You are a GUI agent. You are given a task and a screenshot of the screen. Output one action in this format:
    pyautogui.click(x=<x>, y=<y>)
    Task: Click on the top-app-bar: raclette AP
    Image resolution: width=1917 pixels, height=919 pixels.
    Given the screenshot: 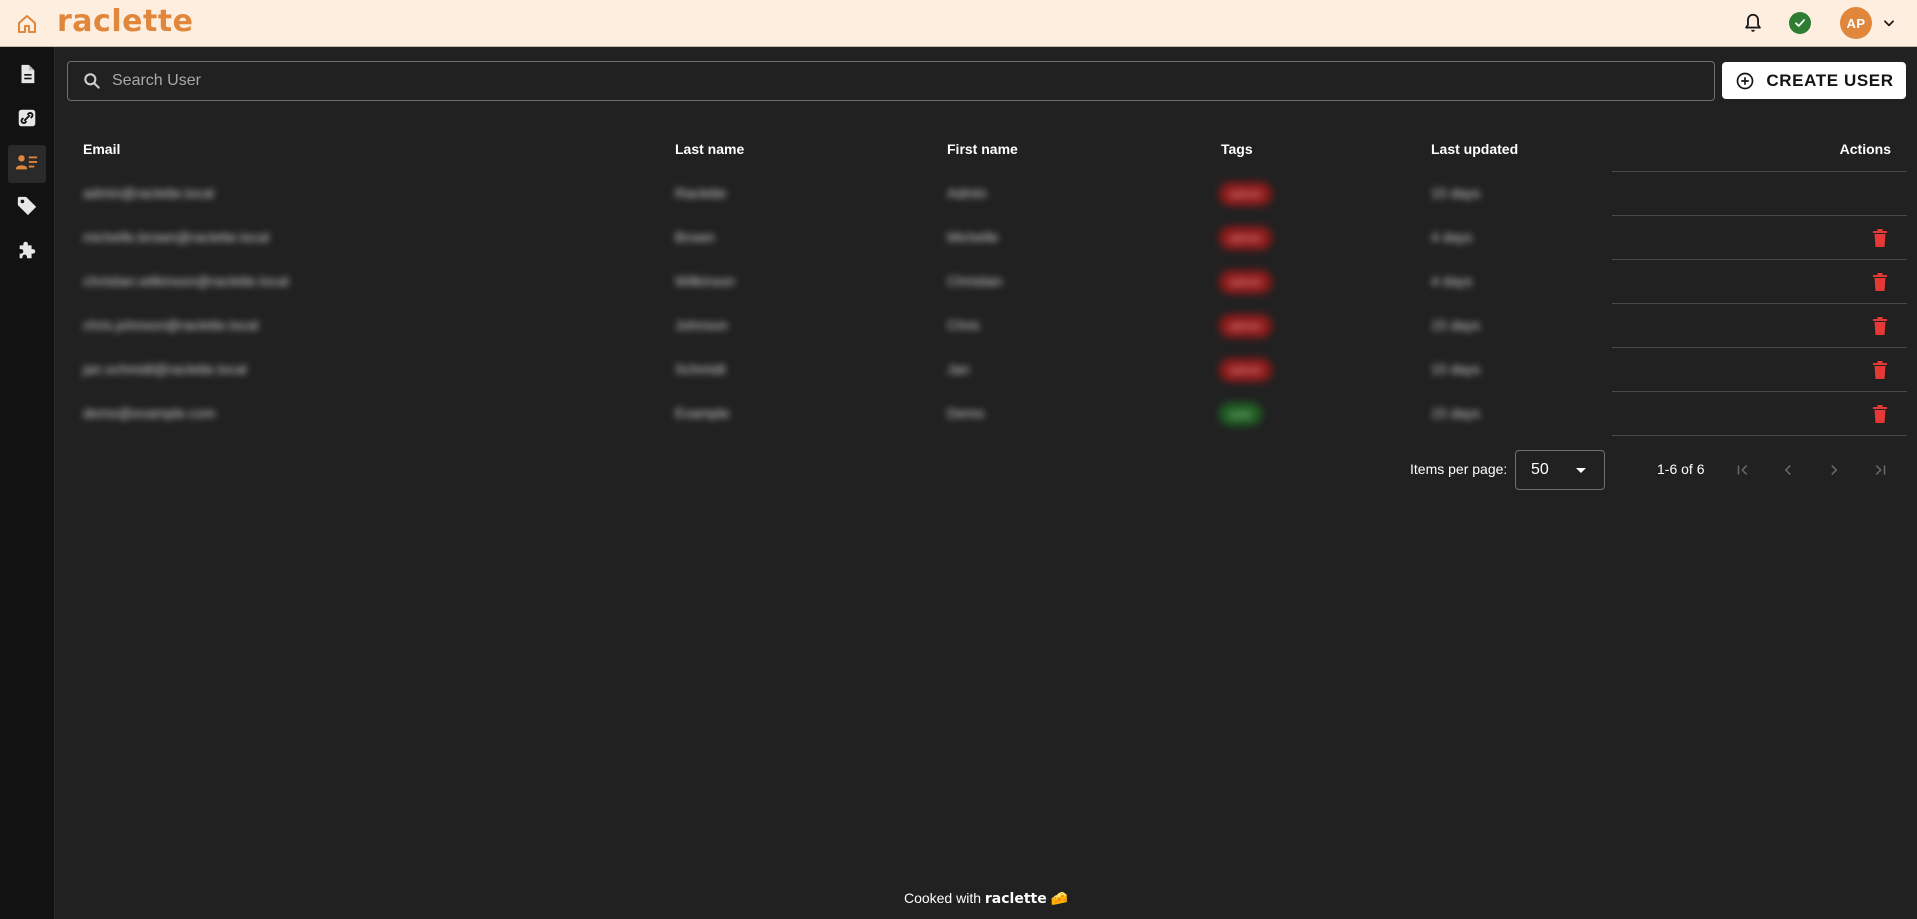 What is the action you would take?
    pyautogui.click(x=958, y=23)
    